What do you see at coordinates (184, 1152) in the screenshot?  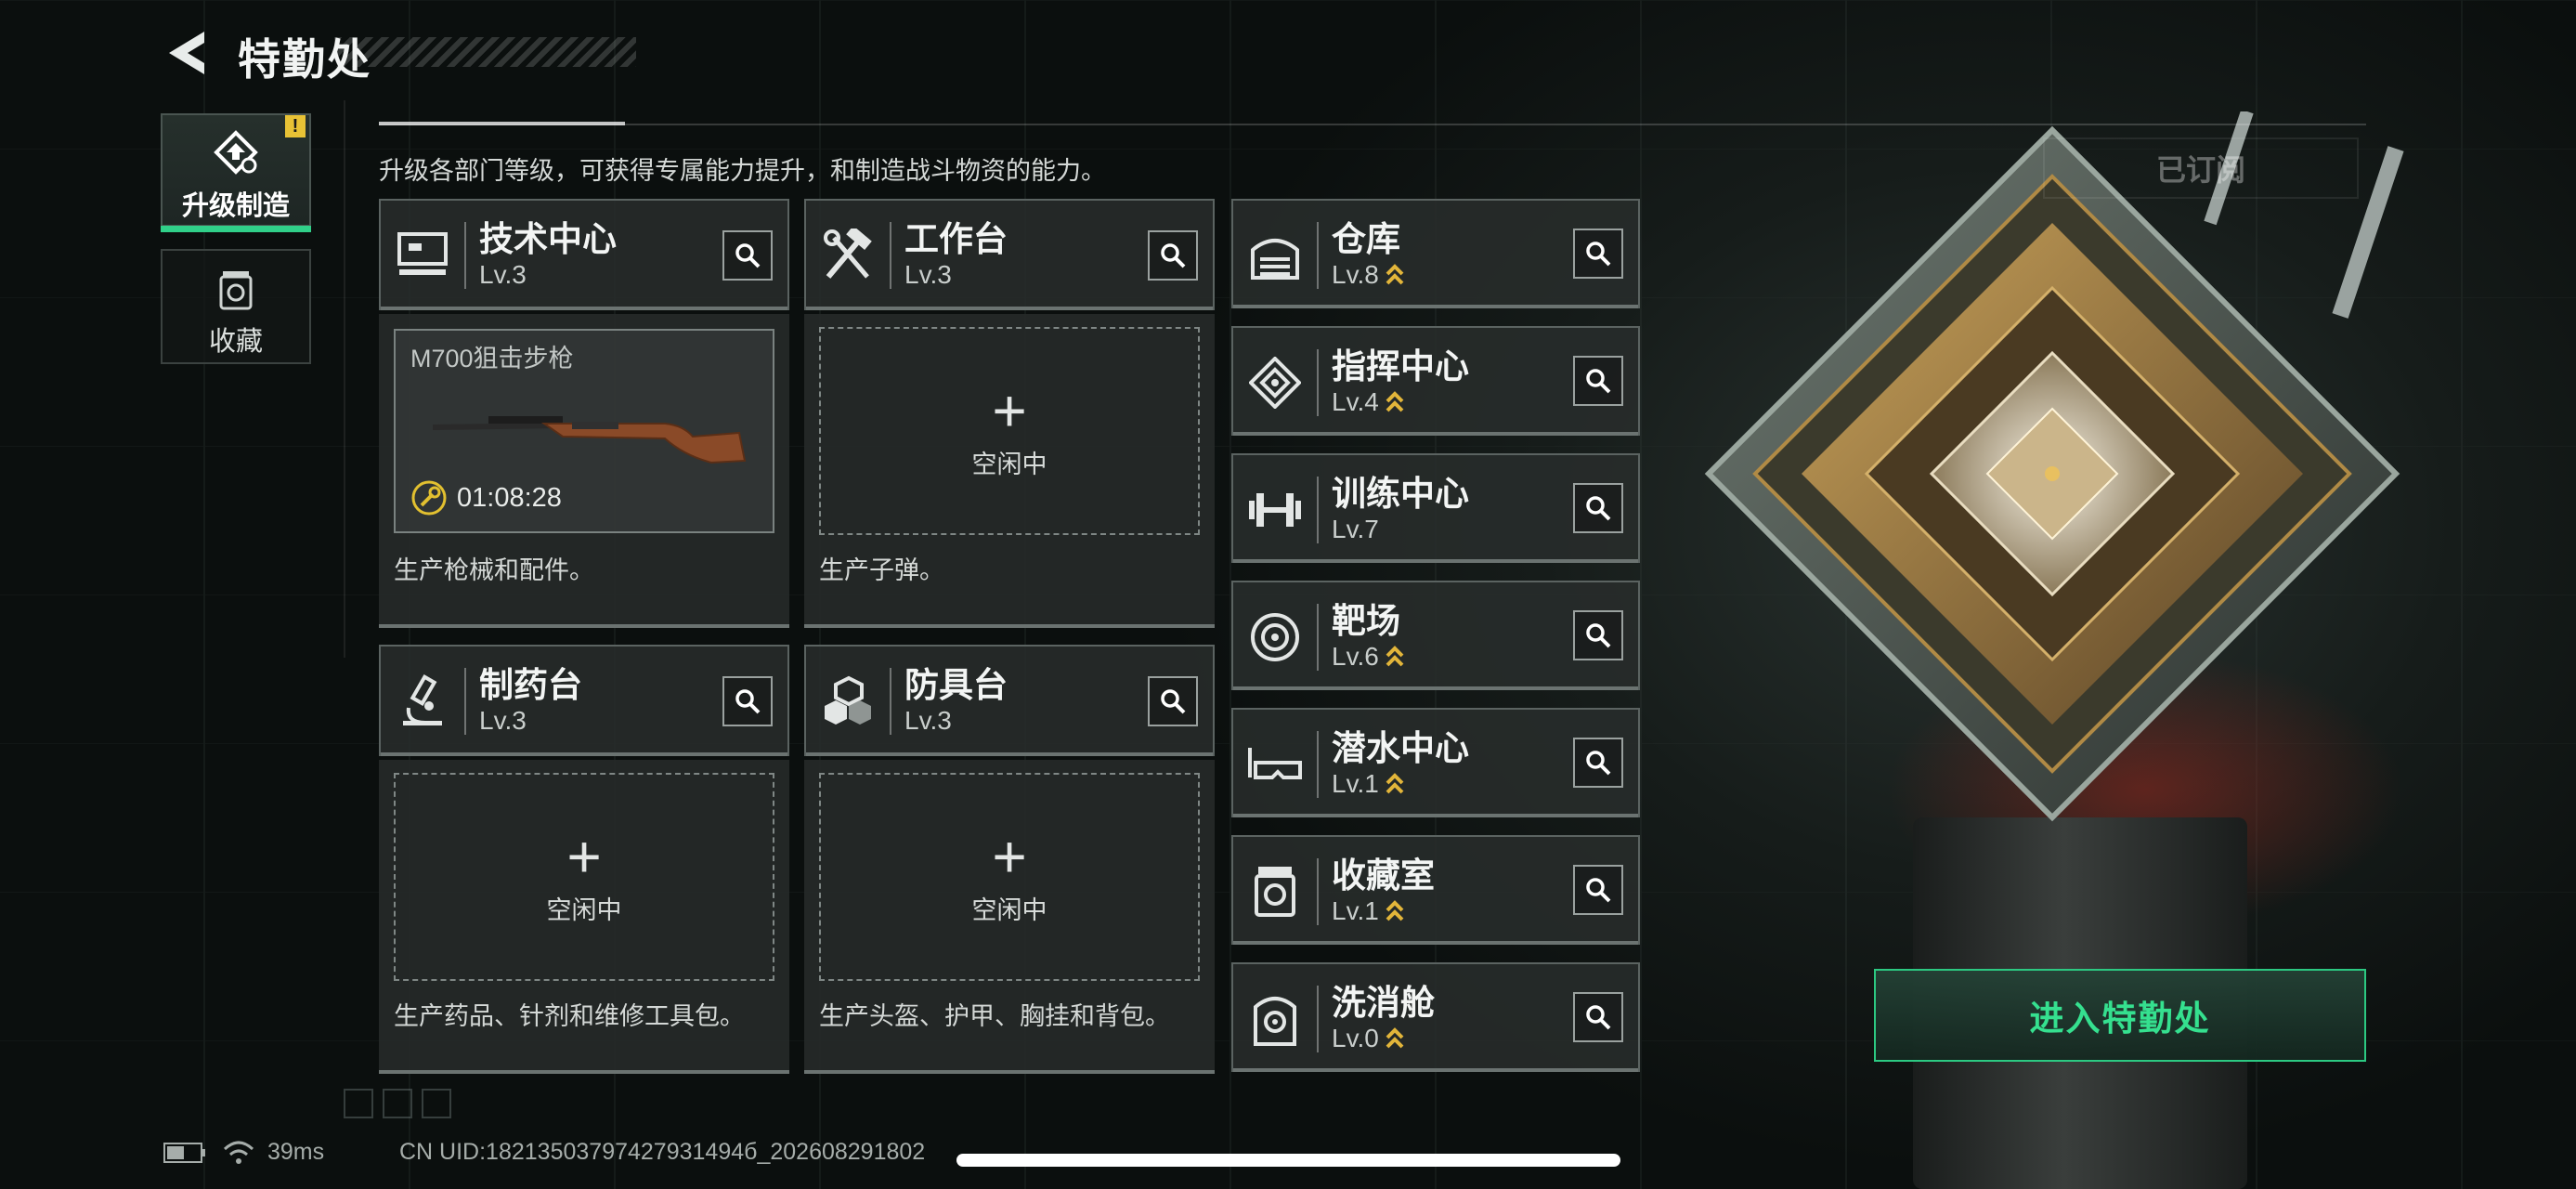 I see `battery-icon` at bounding box center [184, 1152].